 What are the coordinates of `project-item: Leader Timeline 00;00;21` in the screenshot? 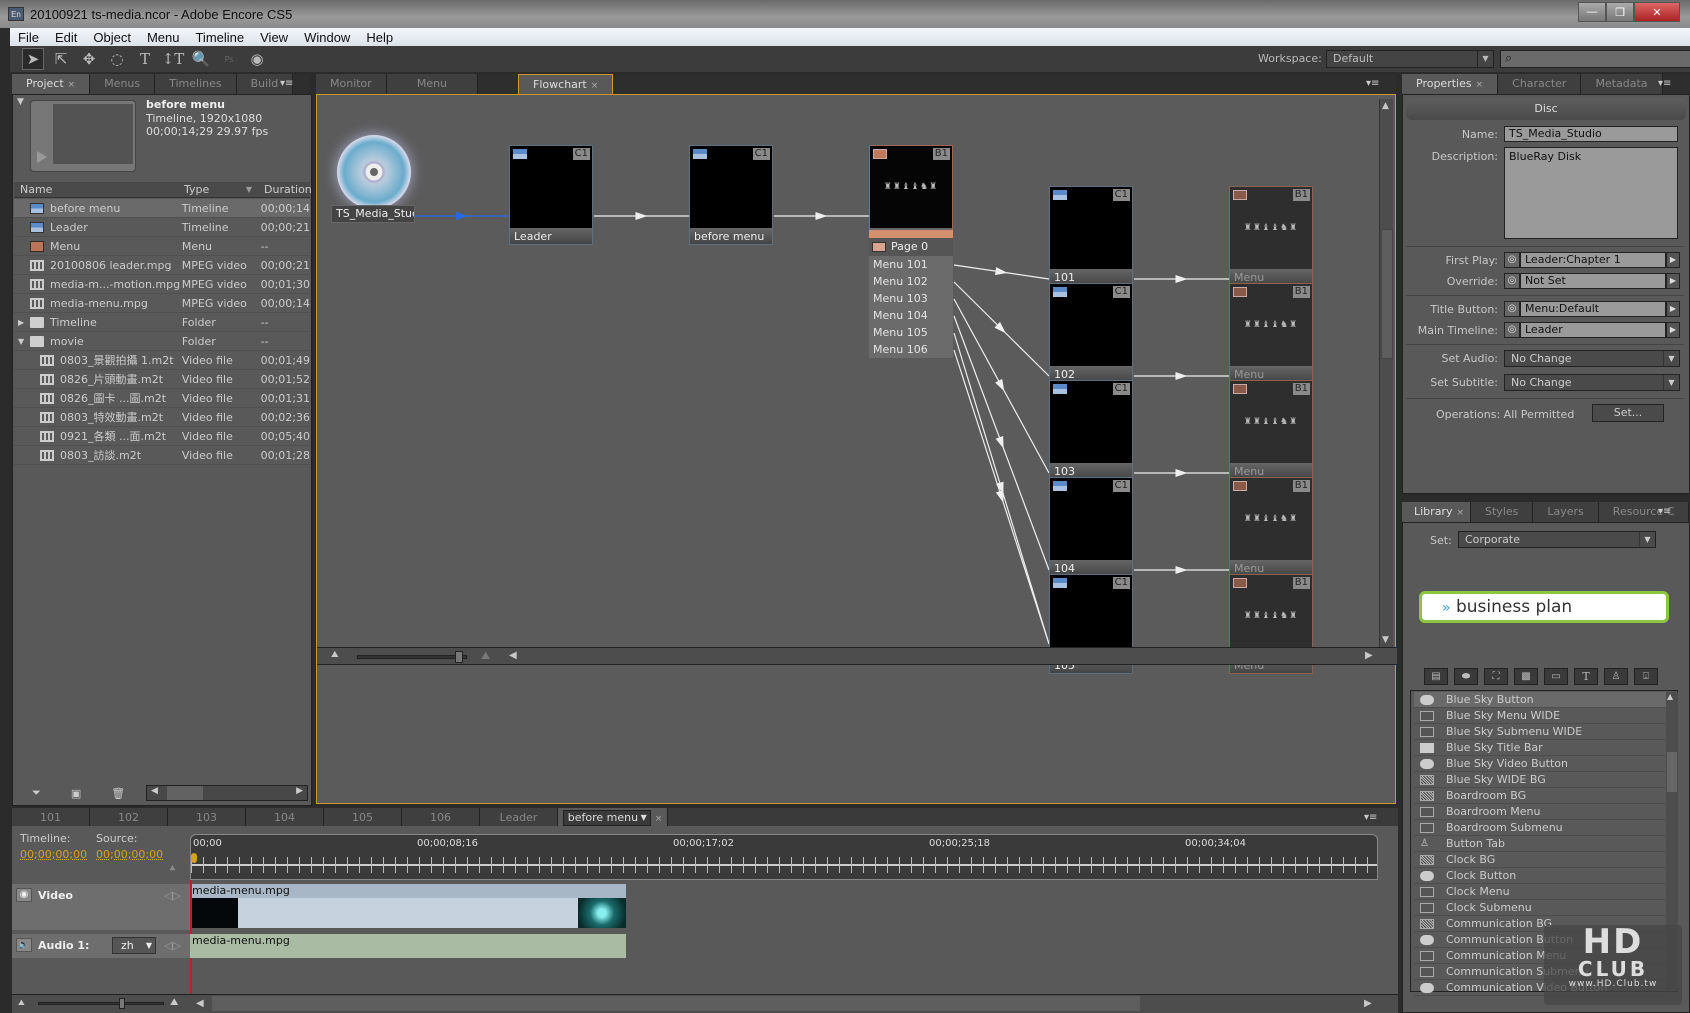 It's located at (162, 227).